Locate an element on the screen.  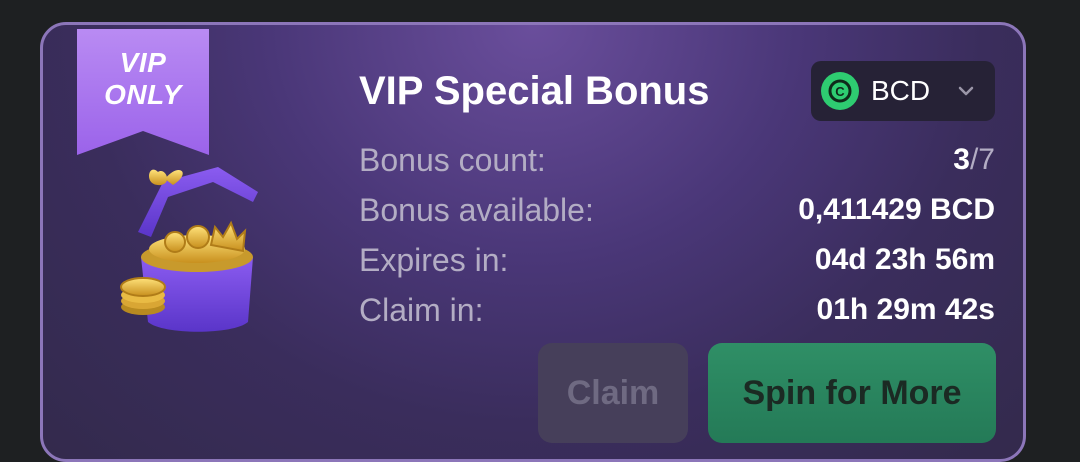
stat-row-bonus-count: Bonus count: 3/7 is located at coordinates (677, 160).